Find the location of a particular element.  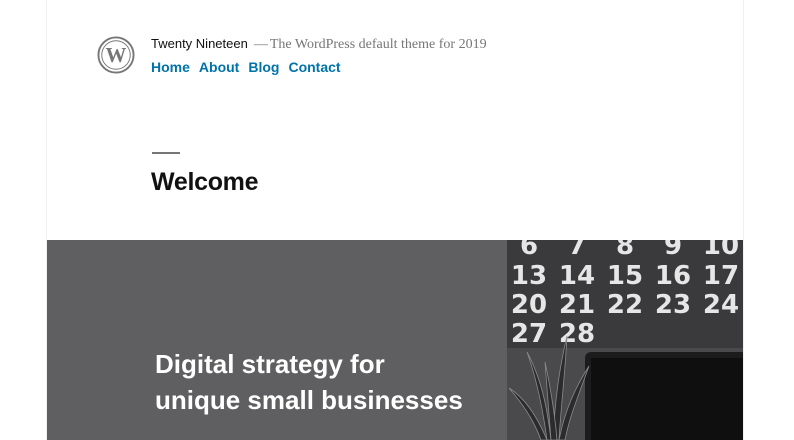

title-divider is located at coordinates (166, 153).